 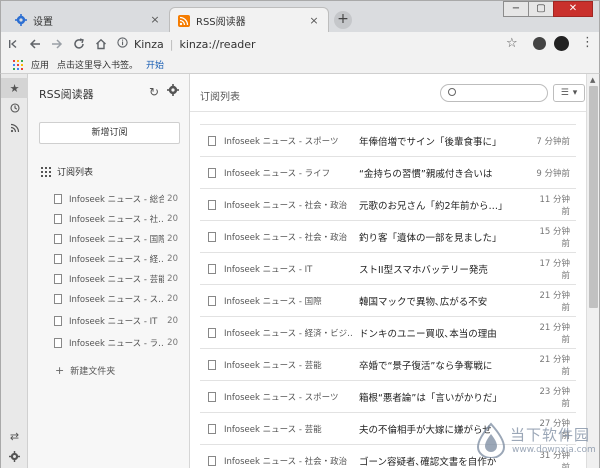 What do you see at coordinates (184, 20) in the screenshot?
I see `rss-icon` at bounding box center [184, 20].